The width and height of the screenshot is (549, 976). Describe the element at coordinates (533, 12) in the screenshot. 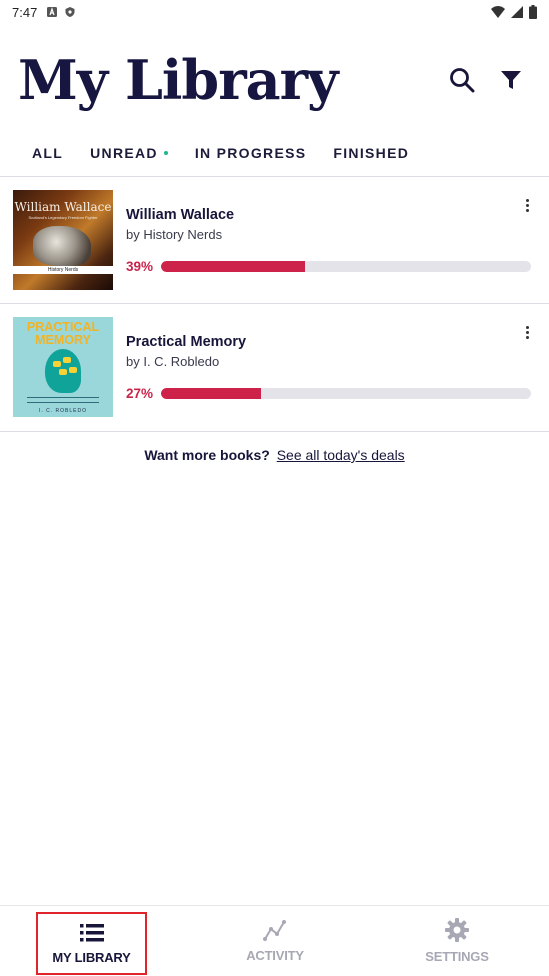

I see `battery-icon` at that location.